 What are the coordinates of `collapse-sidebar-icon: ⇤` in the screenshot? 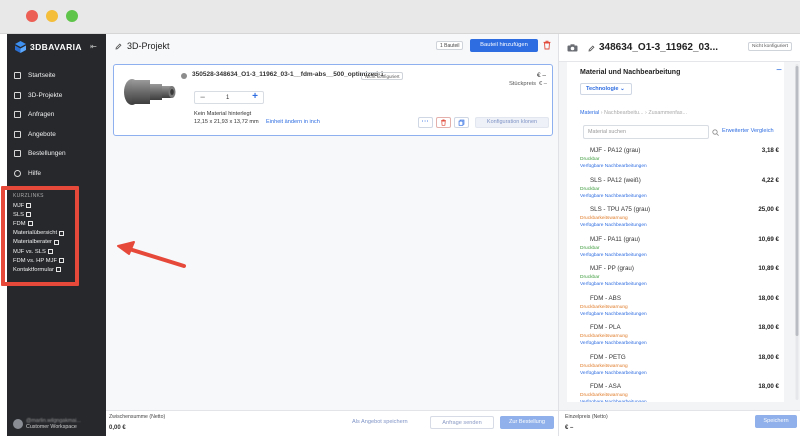 It's located at (93, 46).